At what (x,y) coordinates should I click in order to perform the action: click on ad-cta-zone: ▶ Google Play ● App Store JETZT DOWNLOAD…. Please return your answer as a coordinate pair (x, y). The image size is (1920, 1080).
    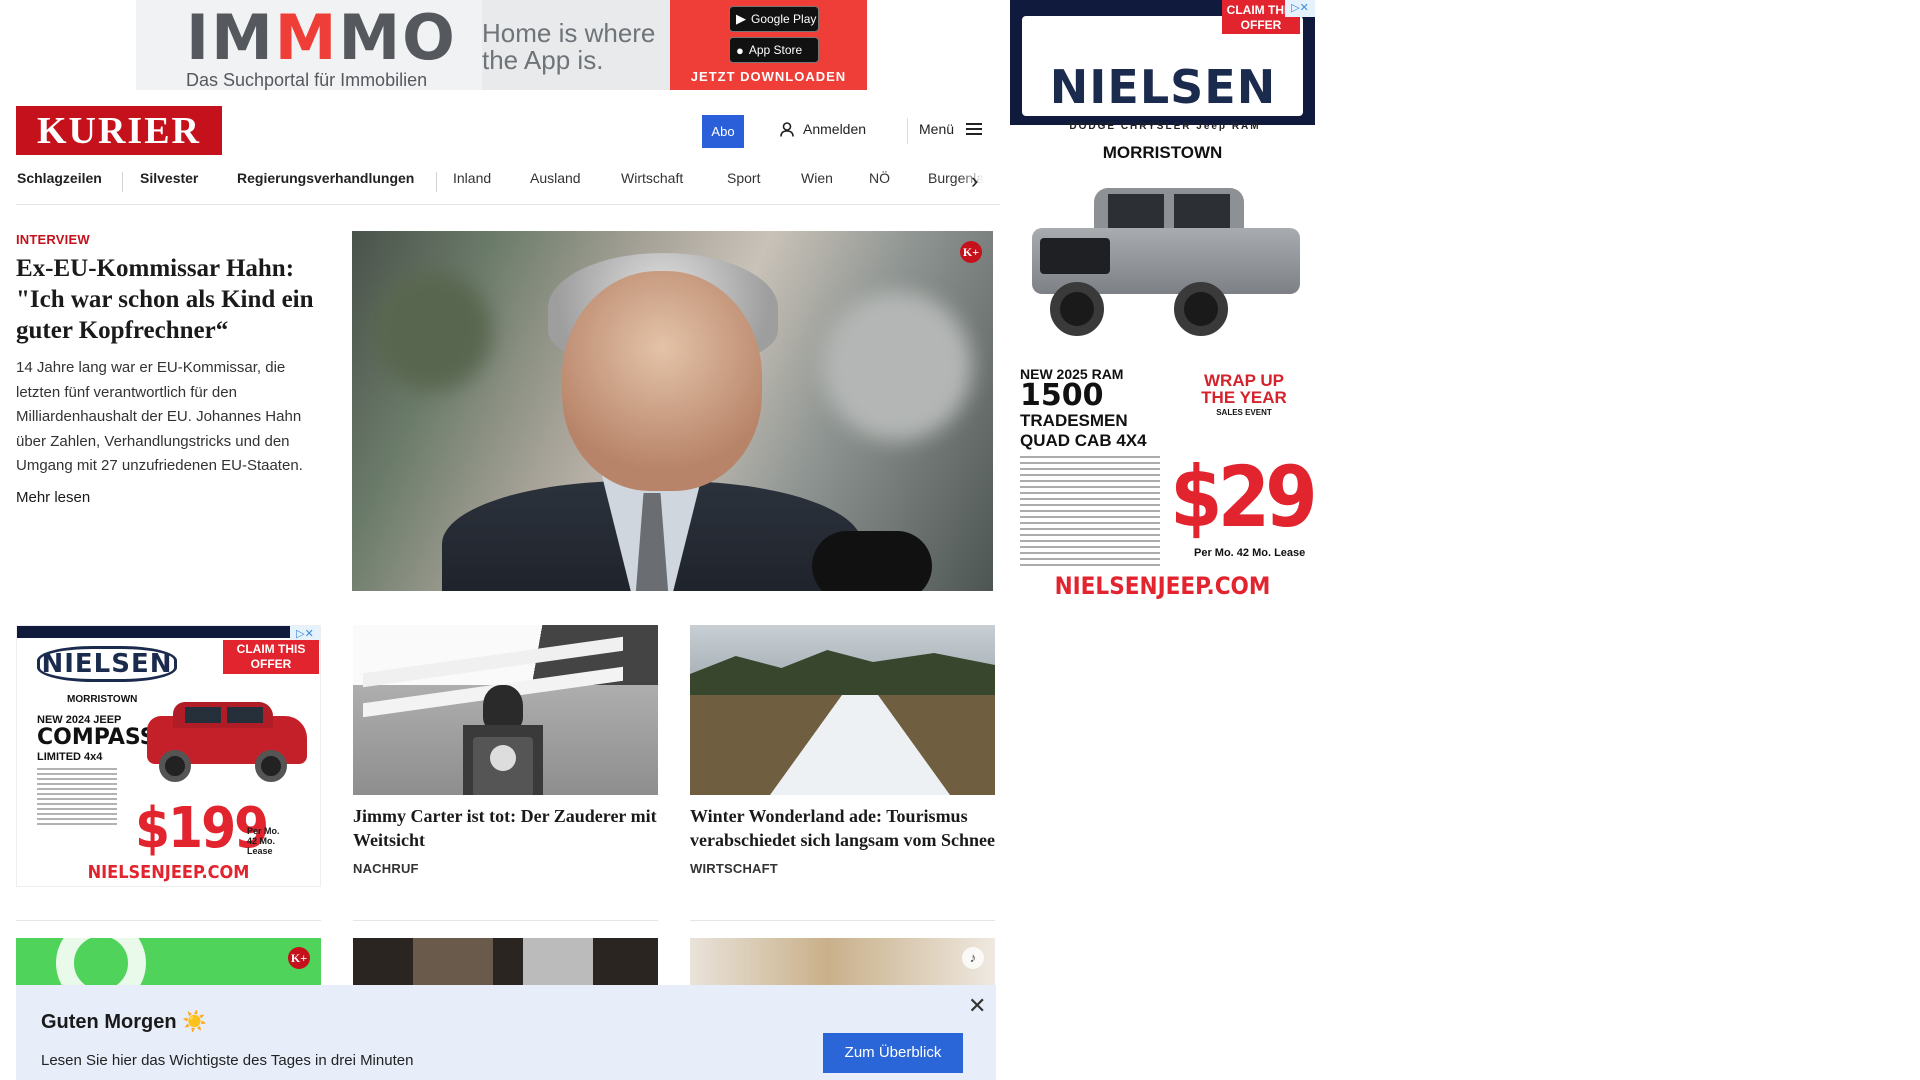
    Looking at the image, I should click on (768, 45).